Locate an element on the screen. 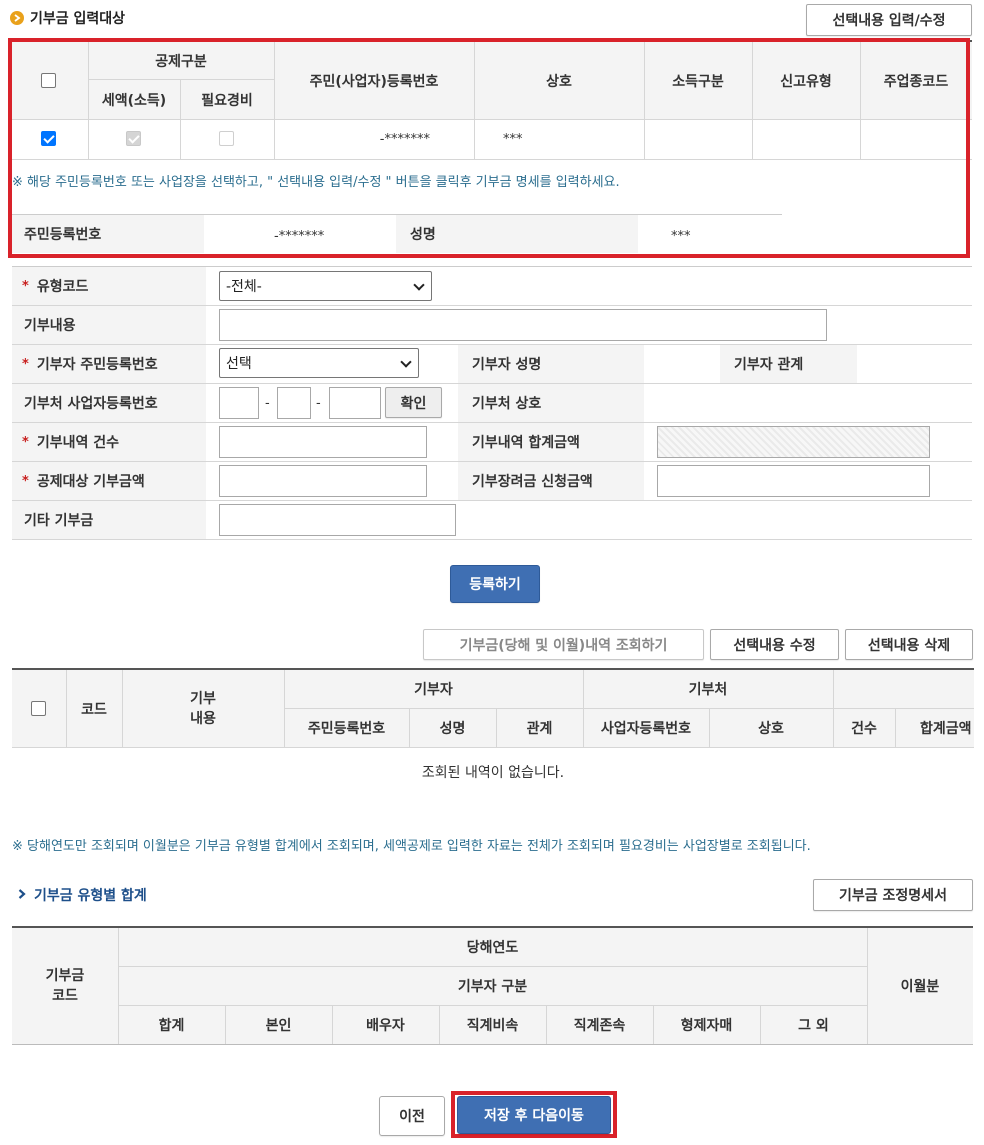 The width and height of the screenshot is (984, 1145). adjust-statement-button: 기부금 조정명세서 is located at coordinates (893, 895).